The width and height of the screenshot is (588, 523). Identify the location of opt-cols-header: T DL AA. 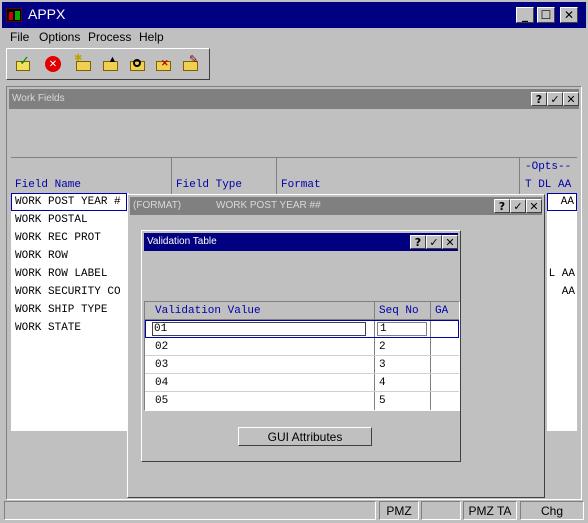
(548, 185).